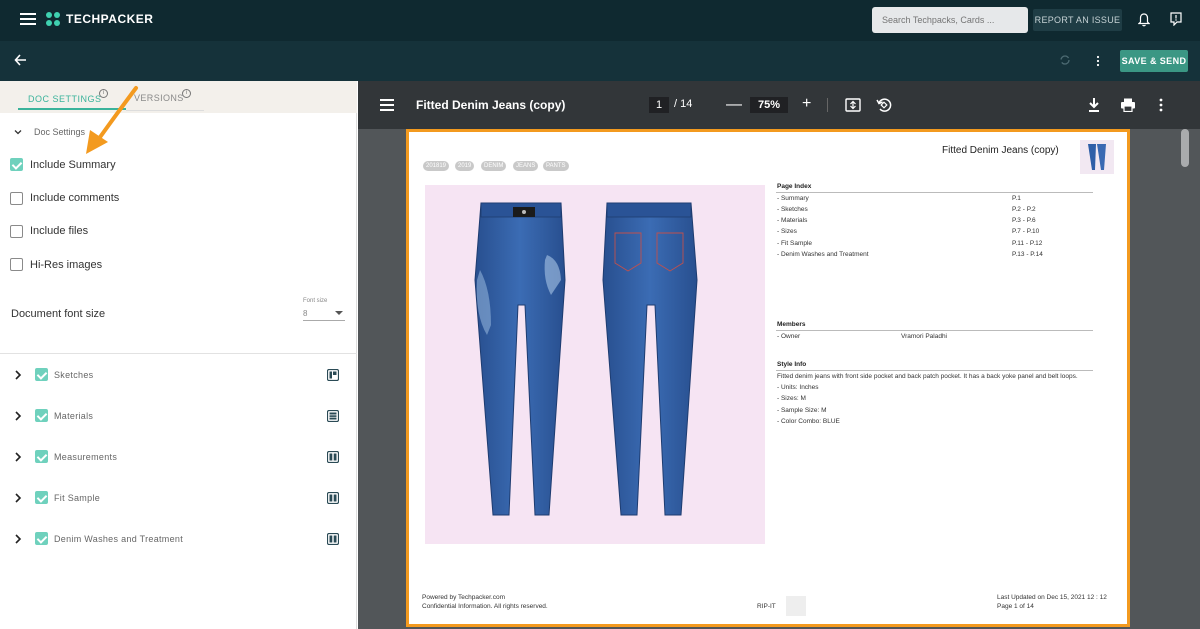 This screenshot has height=629, width=1200. What do you see at coordinates (465, 166) in the screenshot?
I see `tag: 2019` at bounding box center [465, 166].